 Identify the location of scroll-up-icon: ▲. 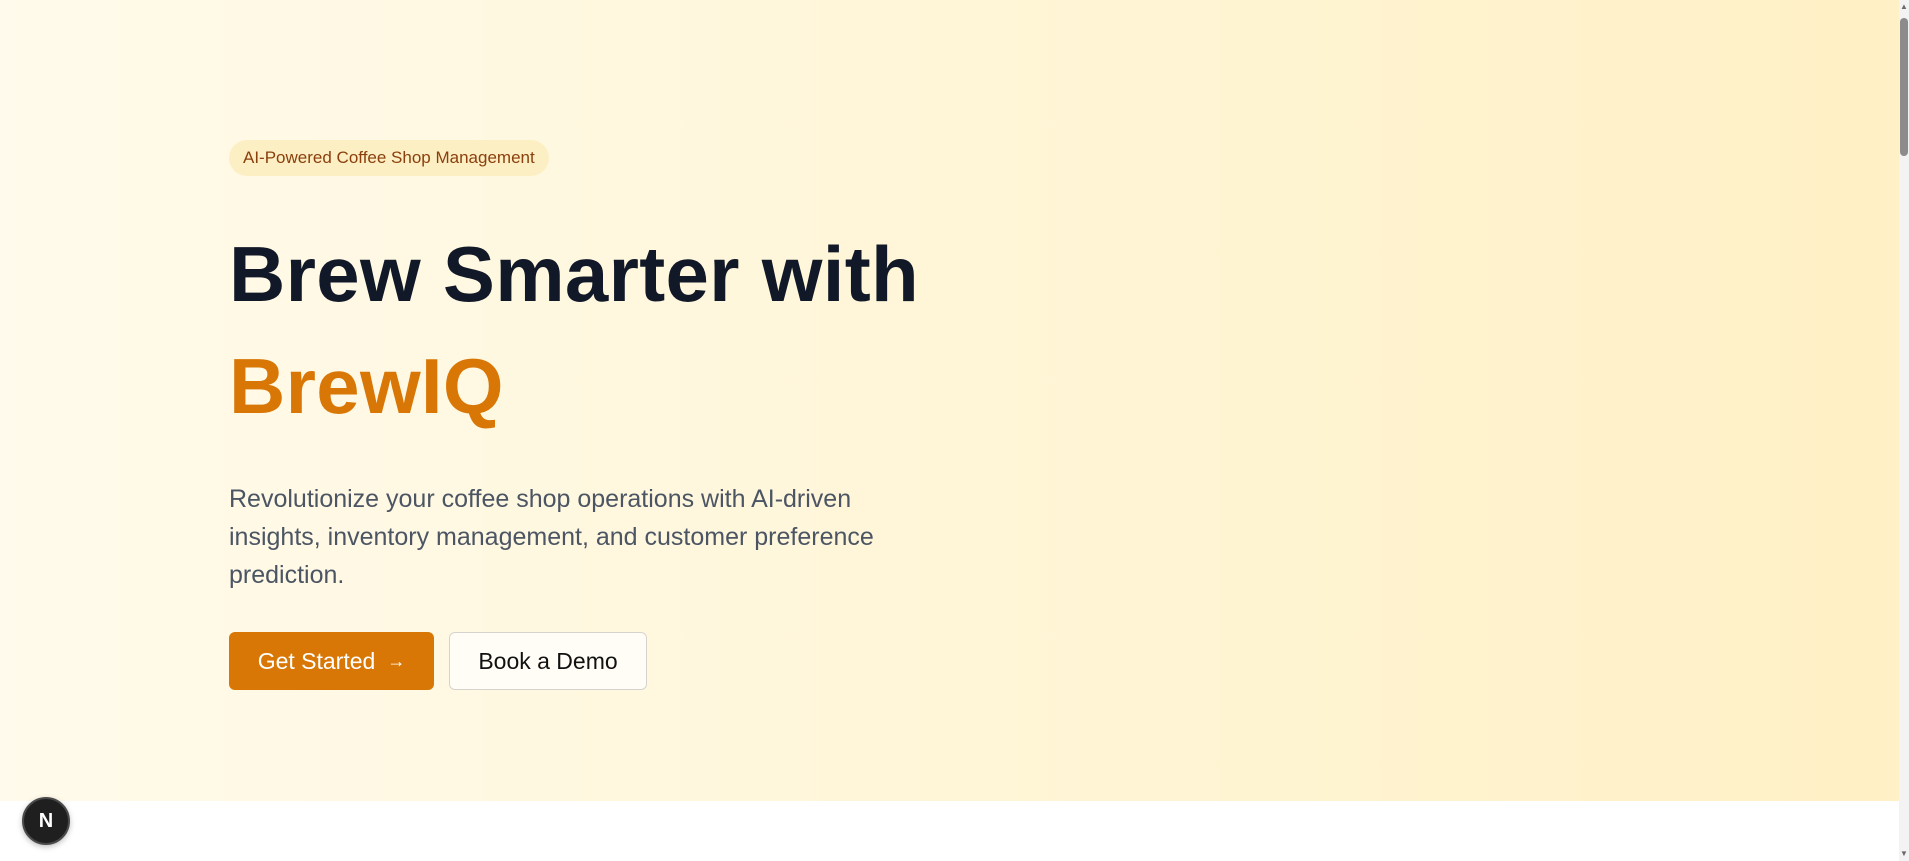
(1904, 7).